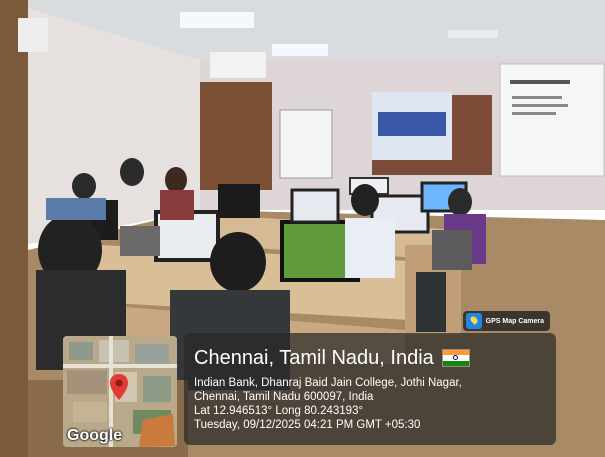  I want to click on gps-map-camera-badge: GPS Map Camera, so click(506, 321).